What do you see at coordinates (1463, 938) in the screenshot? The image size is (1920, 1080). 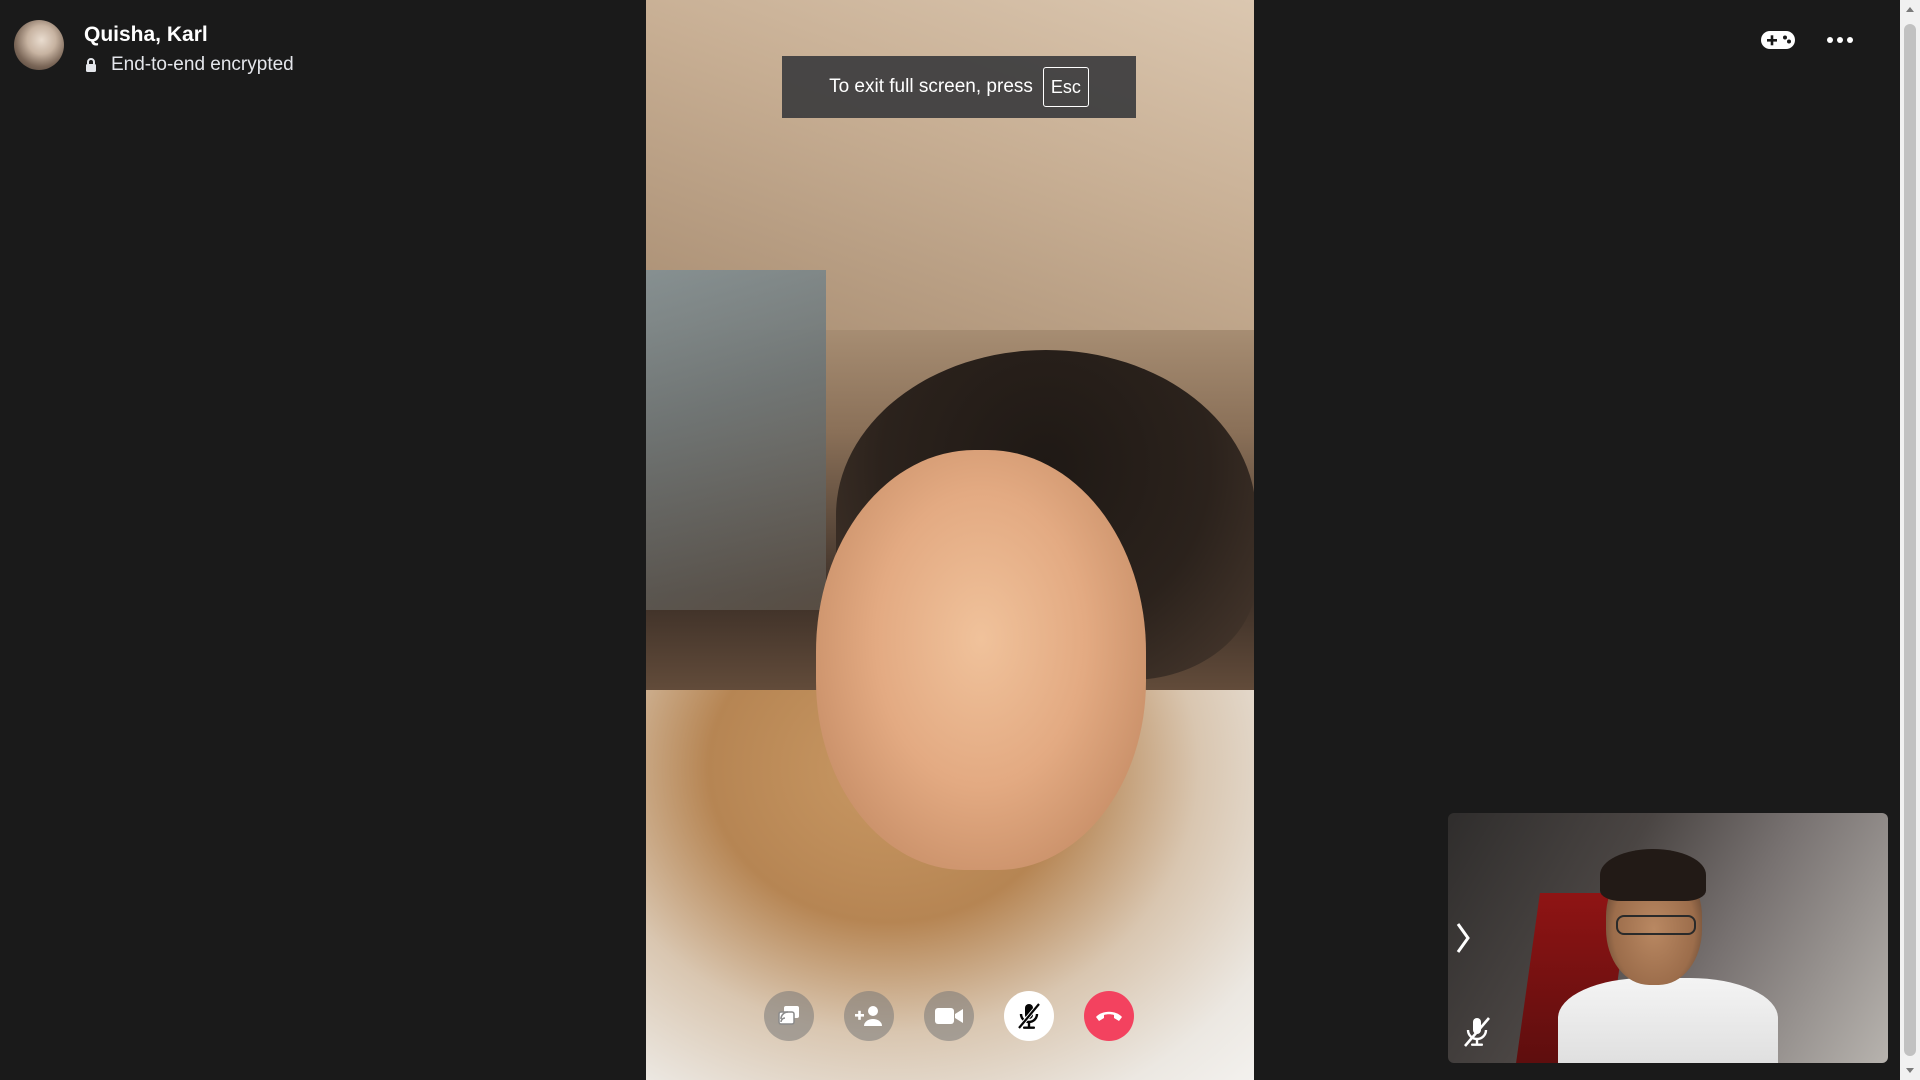 I see `collapse-chevron-icon` at bounding box center [1463, 938].